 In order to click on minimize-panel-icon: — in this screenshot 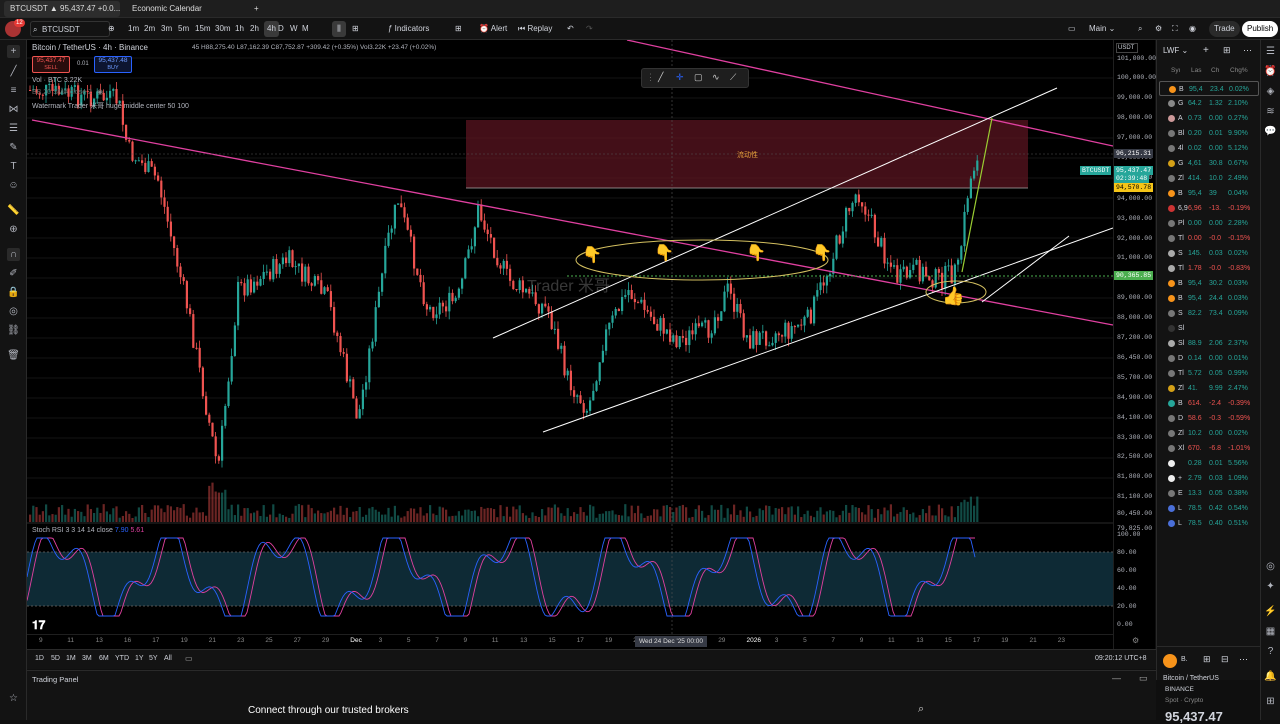, I will do `click(1116, 678)`.